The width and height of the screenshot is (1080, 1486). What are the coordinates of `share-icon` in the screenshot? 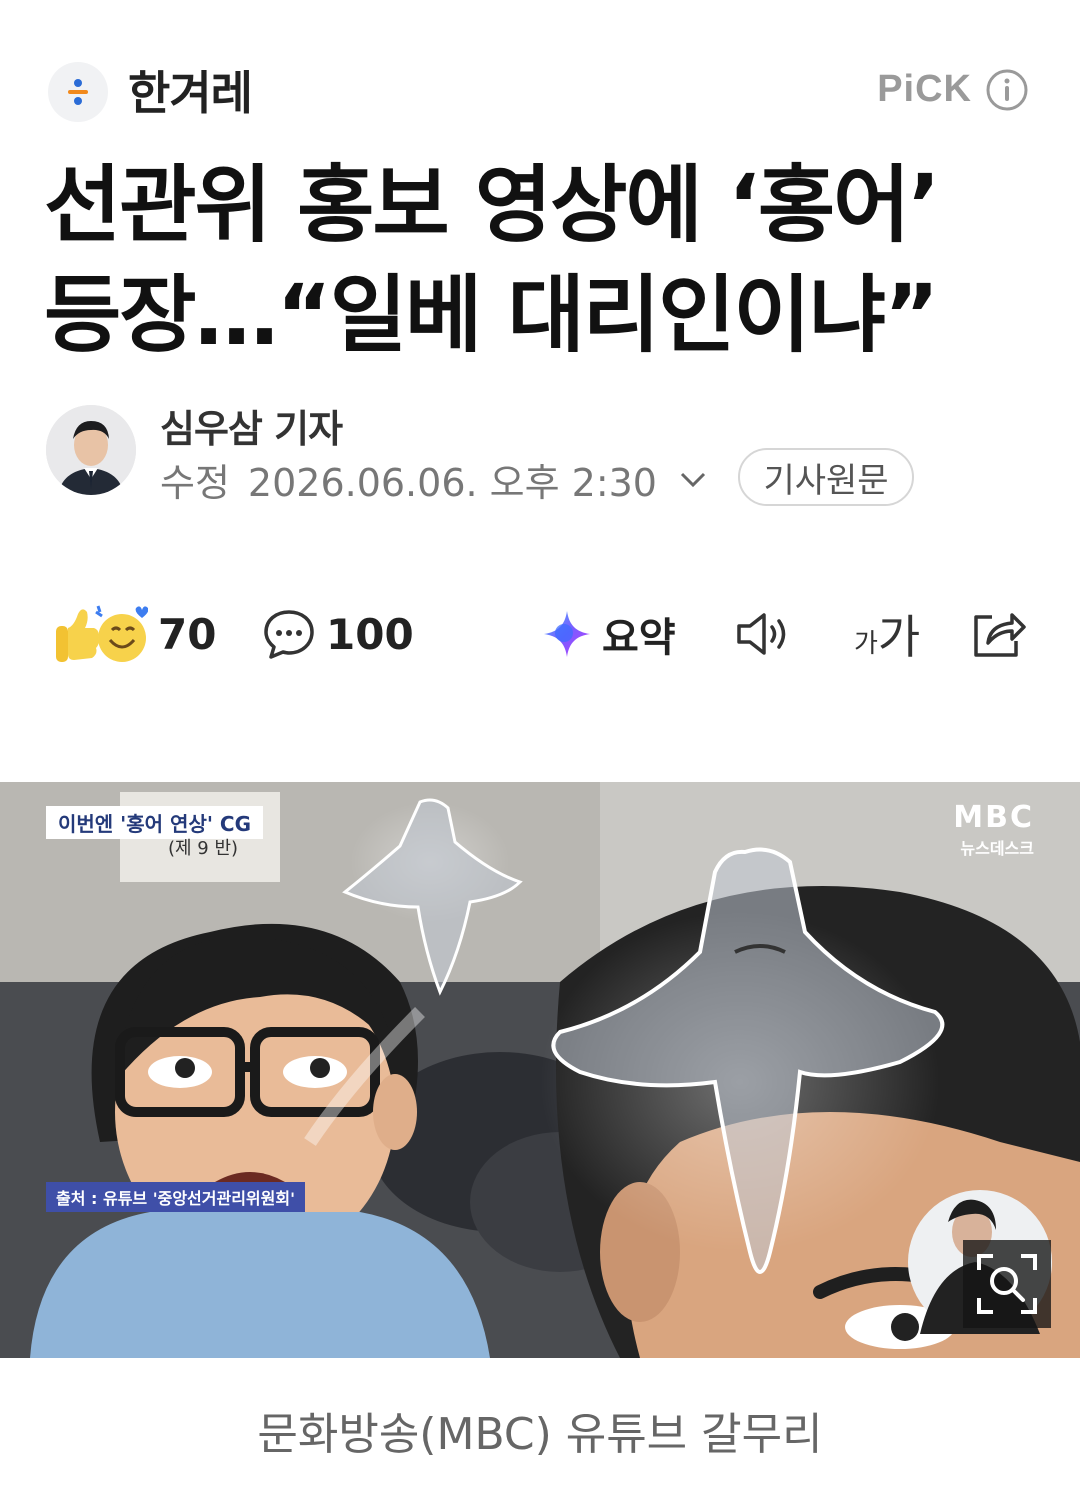 It's located at (1000, 635).